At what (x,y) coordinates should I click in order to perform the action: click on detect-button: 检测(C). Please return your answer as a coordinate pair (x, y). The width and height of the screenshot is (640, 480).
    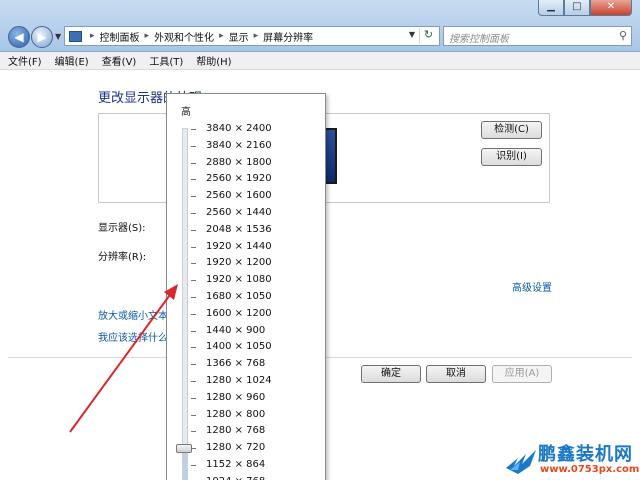
    Looking at the image, I should click on (511, 130).